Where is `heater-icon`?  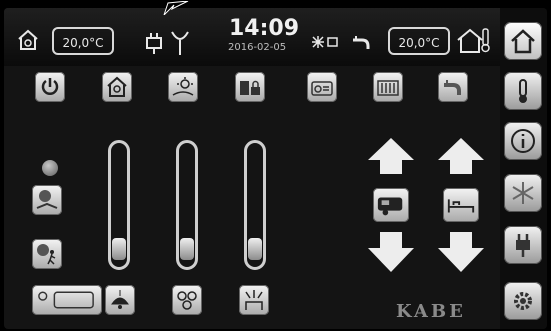
heater-icon is located at coordinates (388, 88).